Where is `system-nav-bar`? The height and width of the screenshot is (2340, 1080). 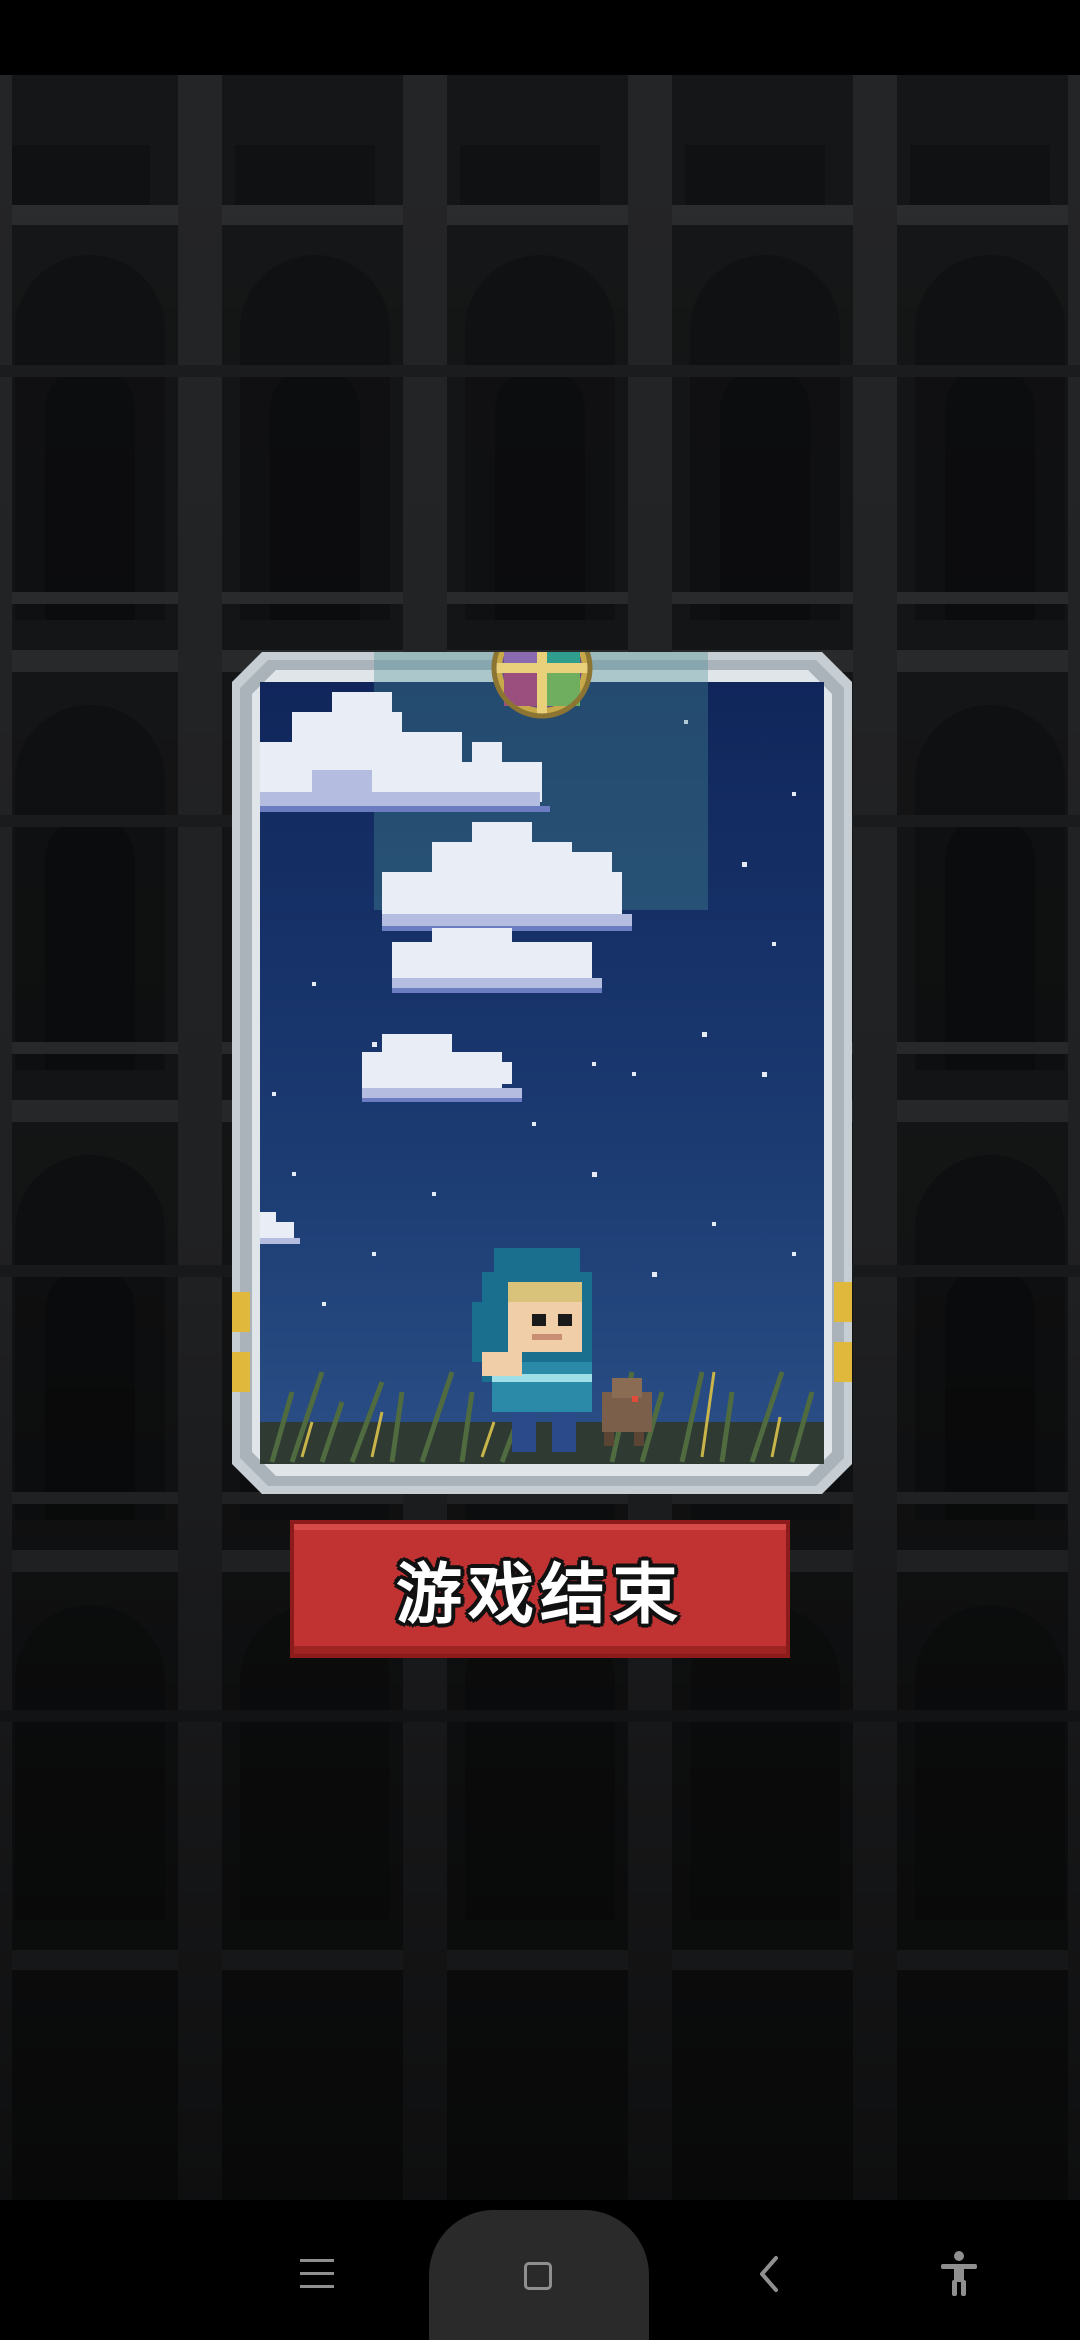
system-nav-bar is located at coordinates (540, 2270).